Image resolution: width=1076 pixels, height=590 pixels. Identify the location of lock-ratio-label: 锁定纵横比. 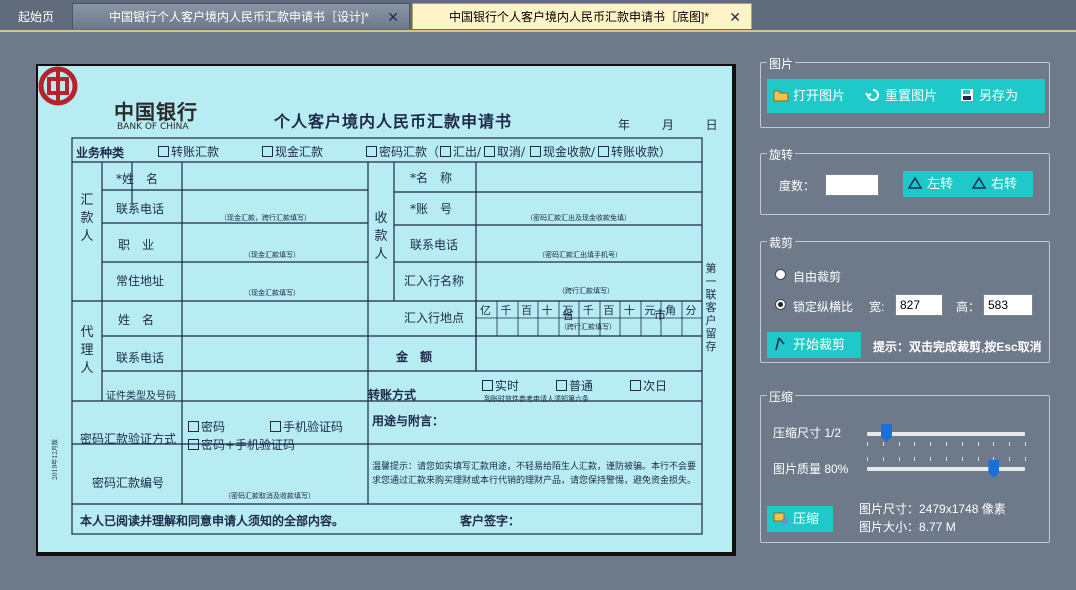
(823, 307).